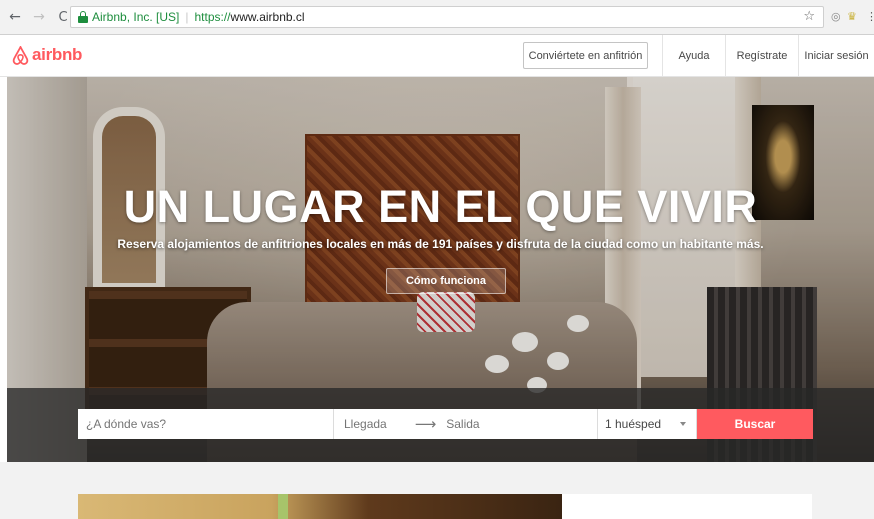 The image size is (874, 519). What do you see at coordinates (83, 17) in the screenshot?
I see `lock-icon` at bounding box center [83, 17].